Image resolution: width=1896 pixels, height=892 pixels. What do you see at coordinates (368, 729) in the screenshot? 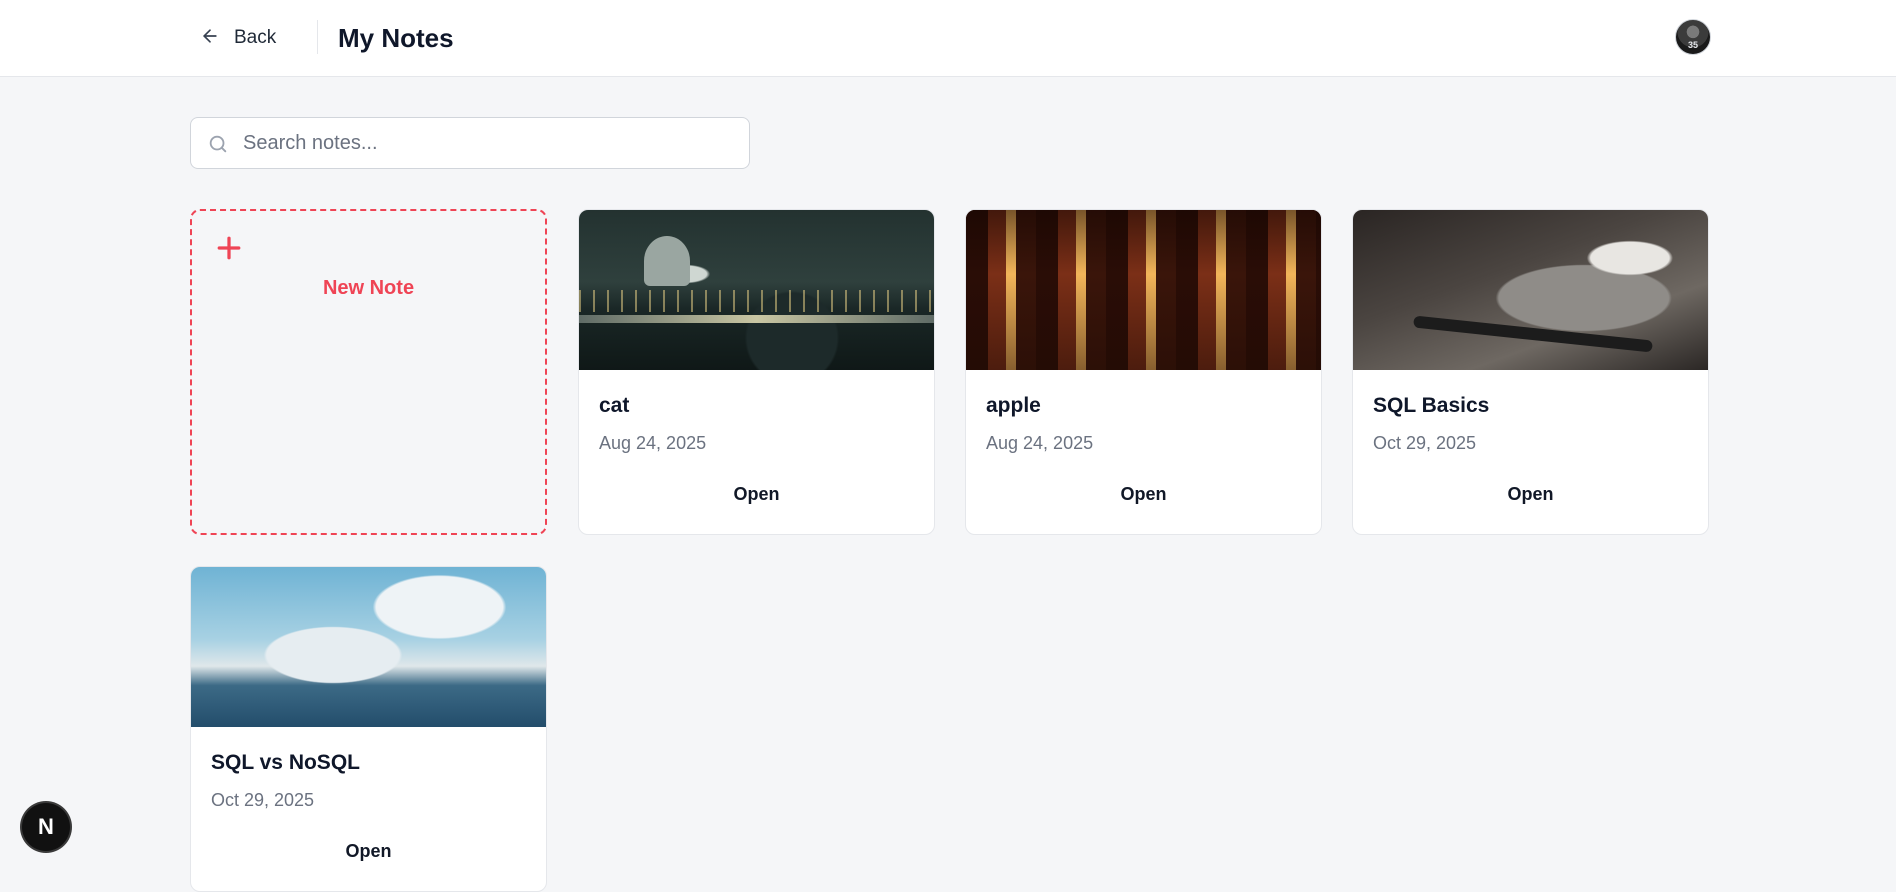
I see `note-card: SQL vs NoSQL Oct 29, 2025 Open` at bounding box center [368, 729].